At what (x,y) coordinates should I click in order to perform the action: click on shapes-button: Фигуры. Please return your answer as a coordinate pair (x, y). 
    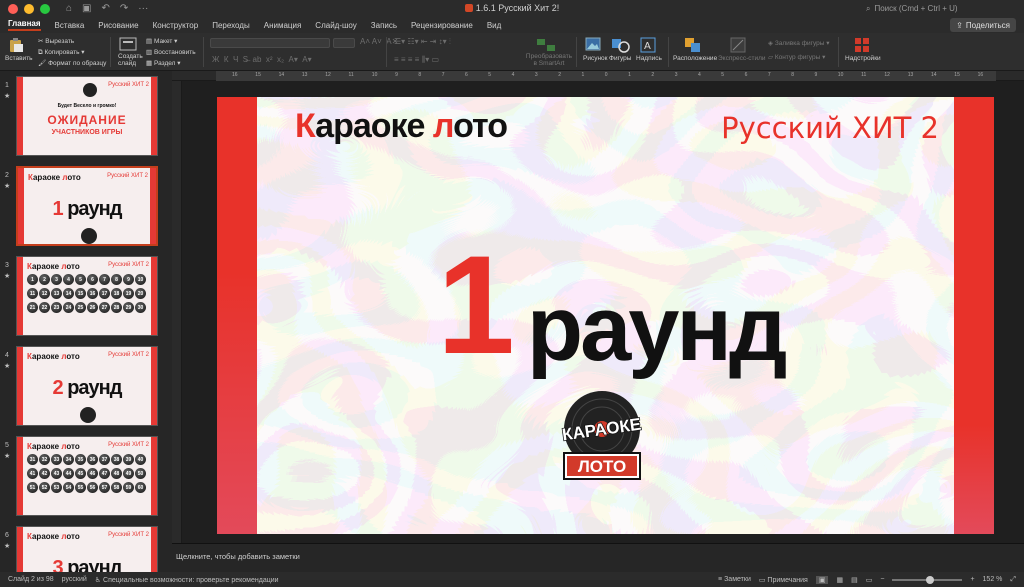
    Looking at the image, I should click on (620, 58).